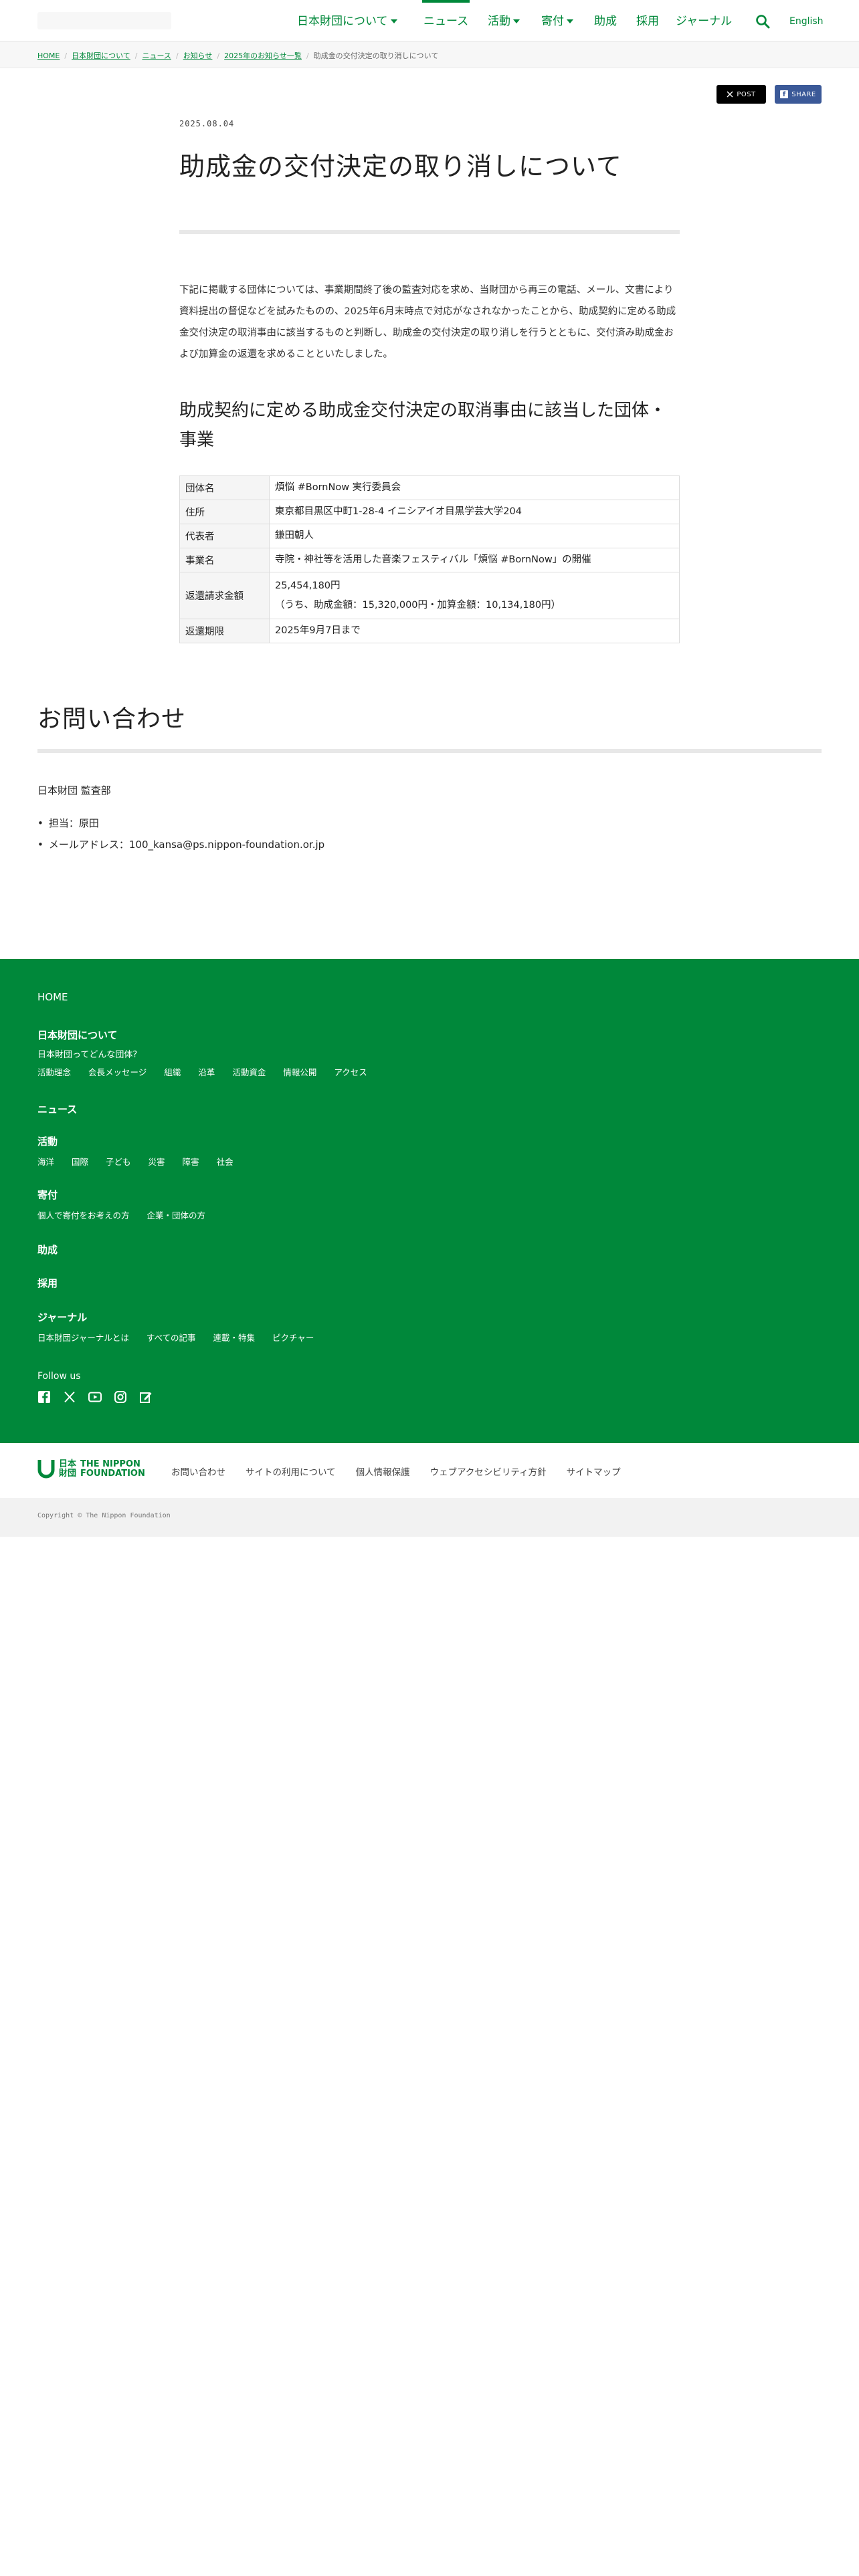 The width and height of the screenshot is (859, 2576). What do you see at coordinates (763, 21) in the screenshot?
I see `search-icon` at bounding box center [763, 21].